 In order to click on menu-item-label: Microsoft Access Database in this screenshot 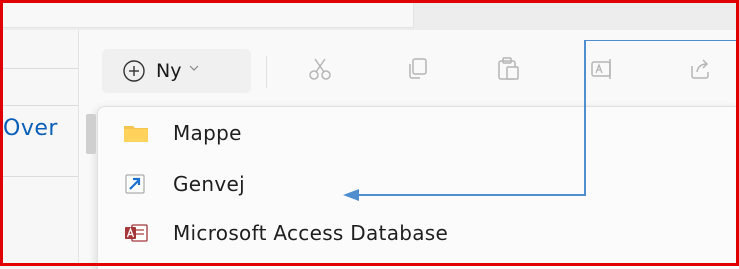, I will do `click(311, 233)`.